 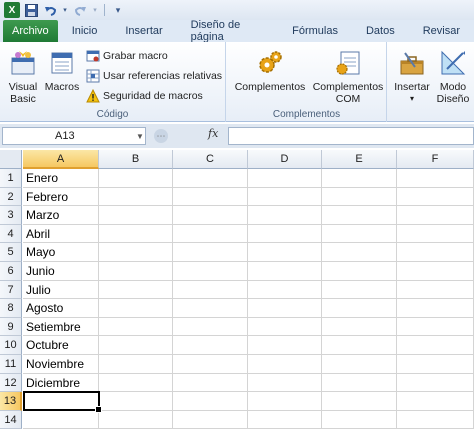 What do you see at coordinates (435, 159) in the screenshot?
I see `column-header-f: F` at bounding box center [435, 159].